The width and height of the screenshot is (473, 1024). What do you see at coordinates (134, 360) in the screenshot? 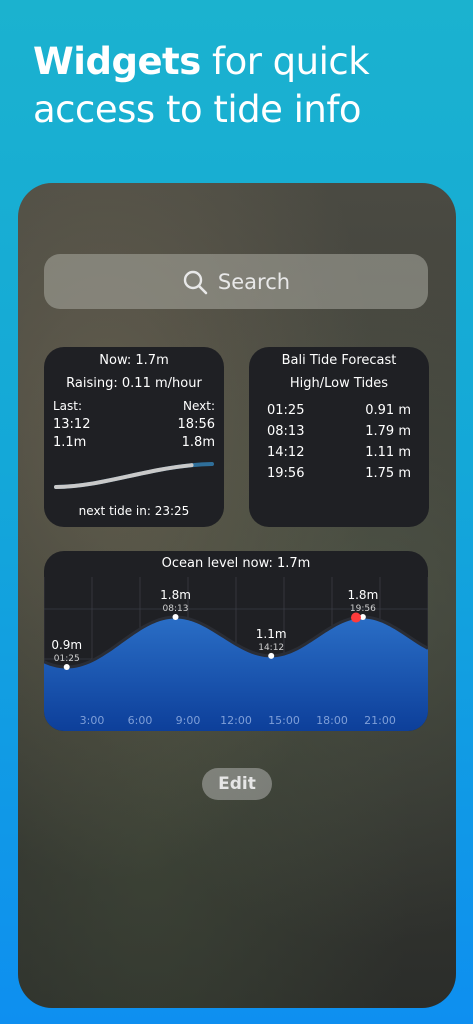
I see `now-line: Now: 1.7m` at bounding box center [134, 360].